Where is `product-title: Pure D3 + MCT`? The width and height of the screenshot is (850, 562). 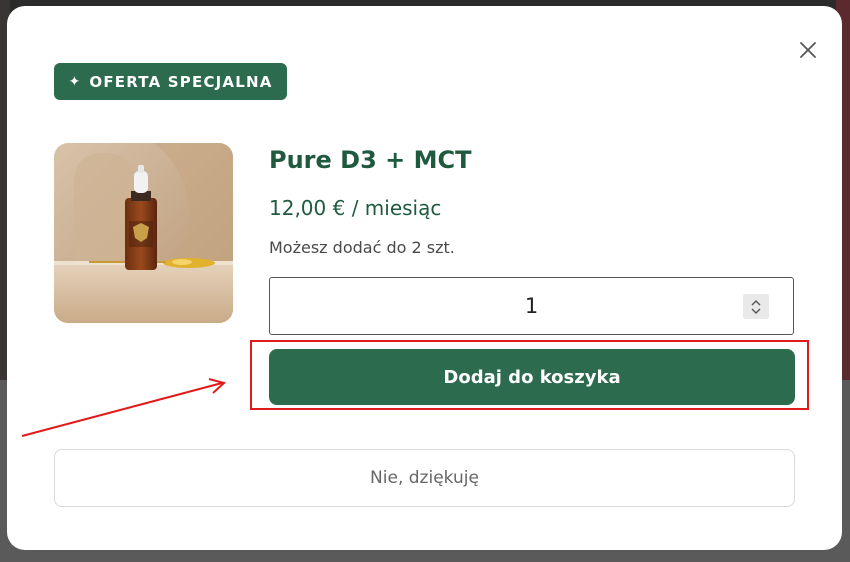 product-title: Pure D3 + MCT is located at coordinates (370, 160).